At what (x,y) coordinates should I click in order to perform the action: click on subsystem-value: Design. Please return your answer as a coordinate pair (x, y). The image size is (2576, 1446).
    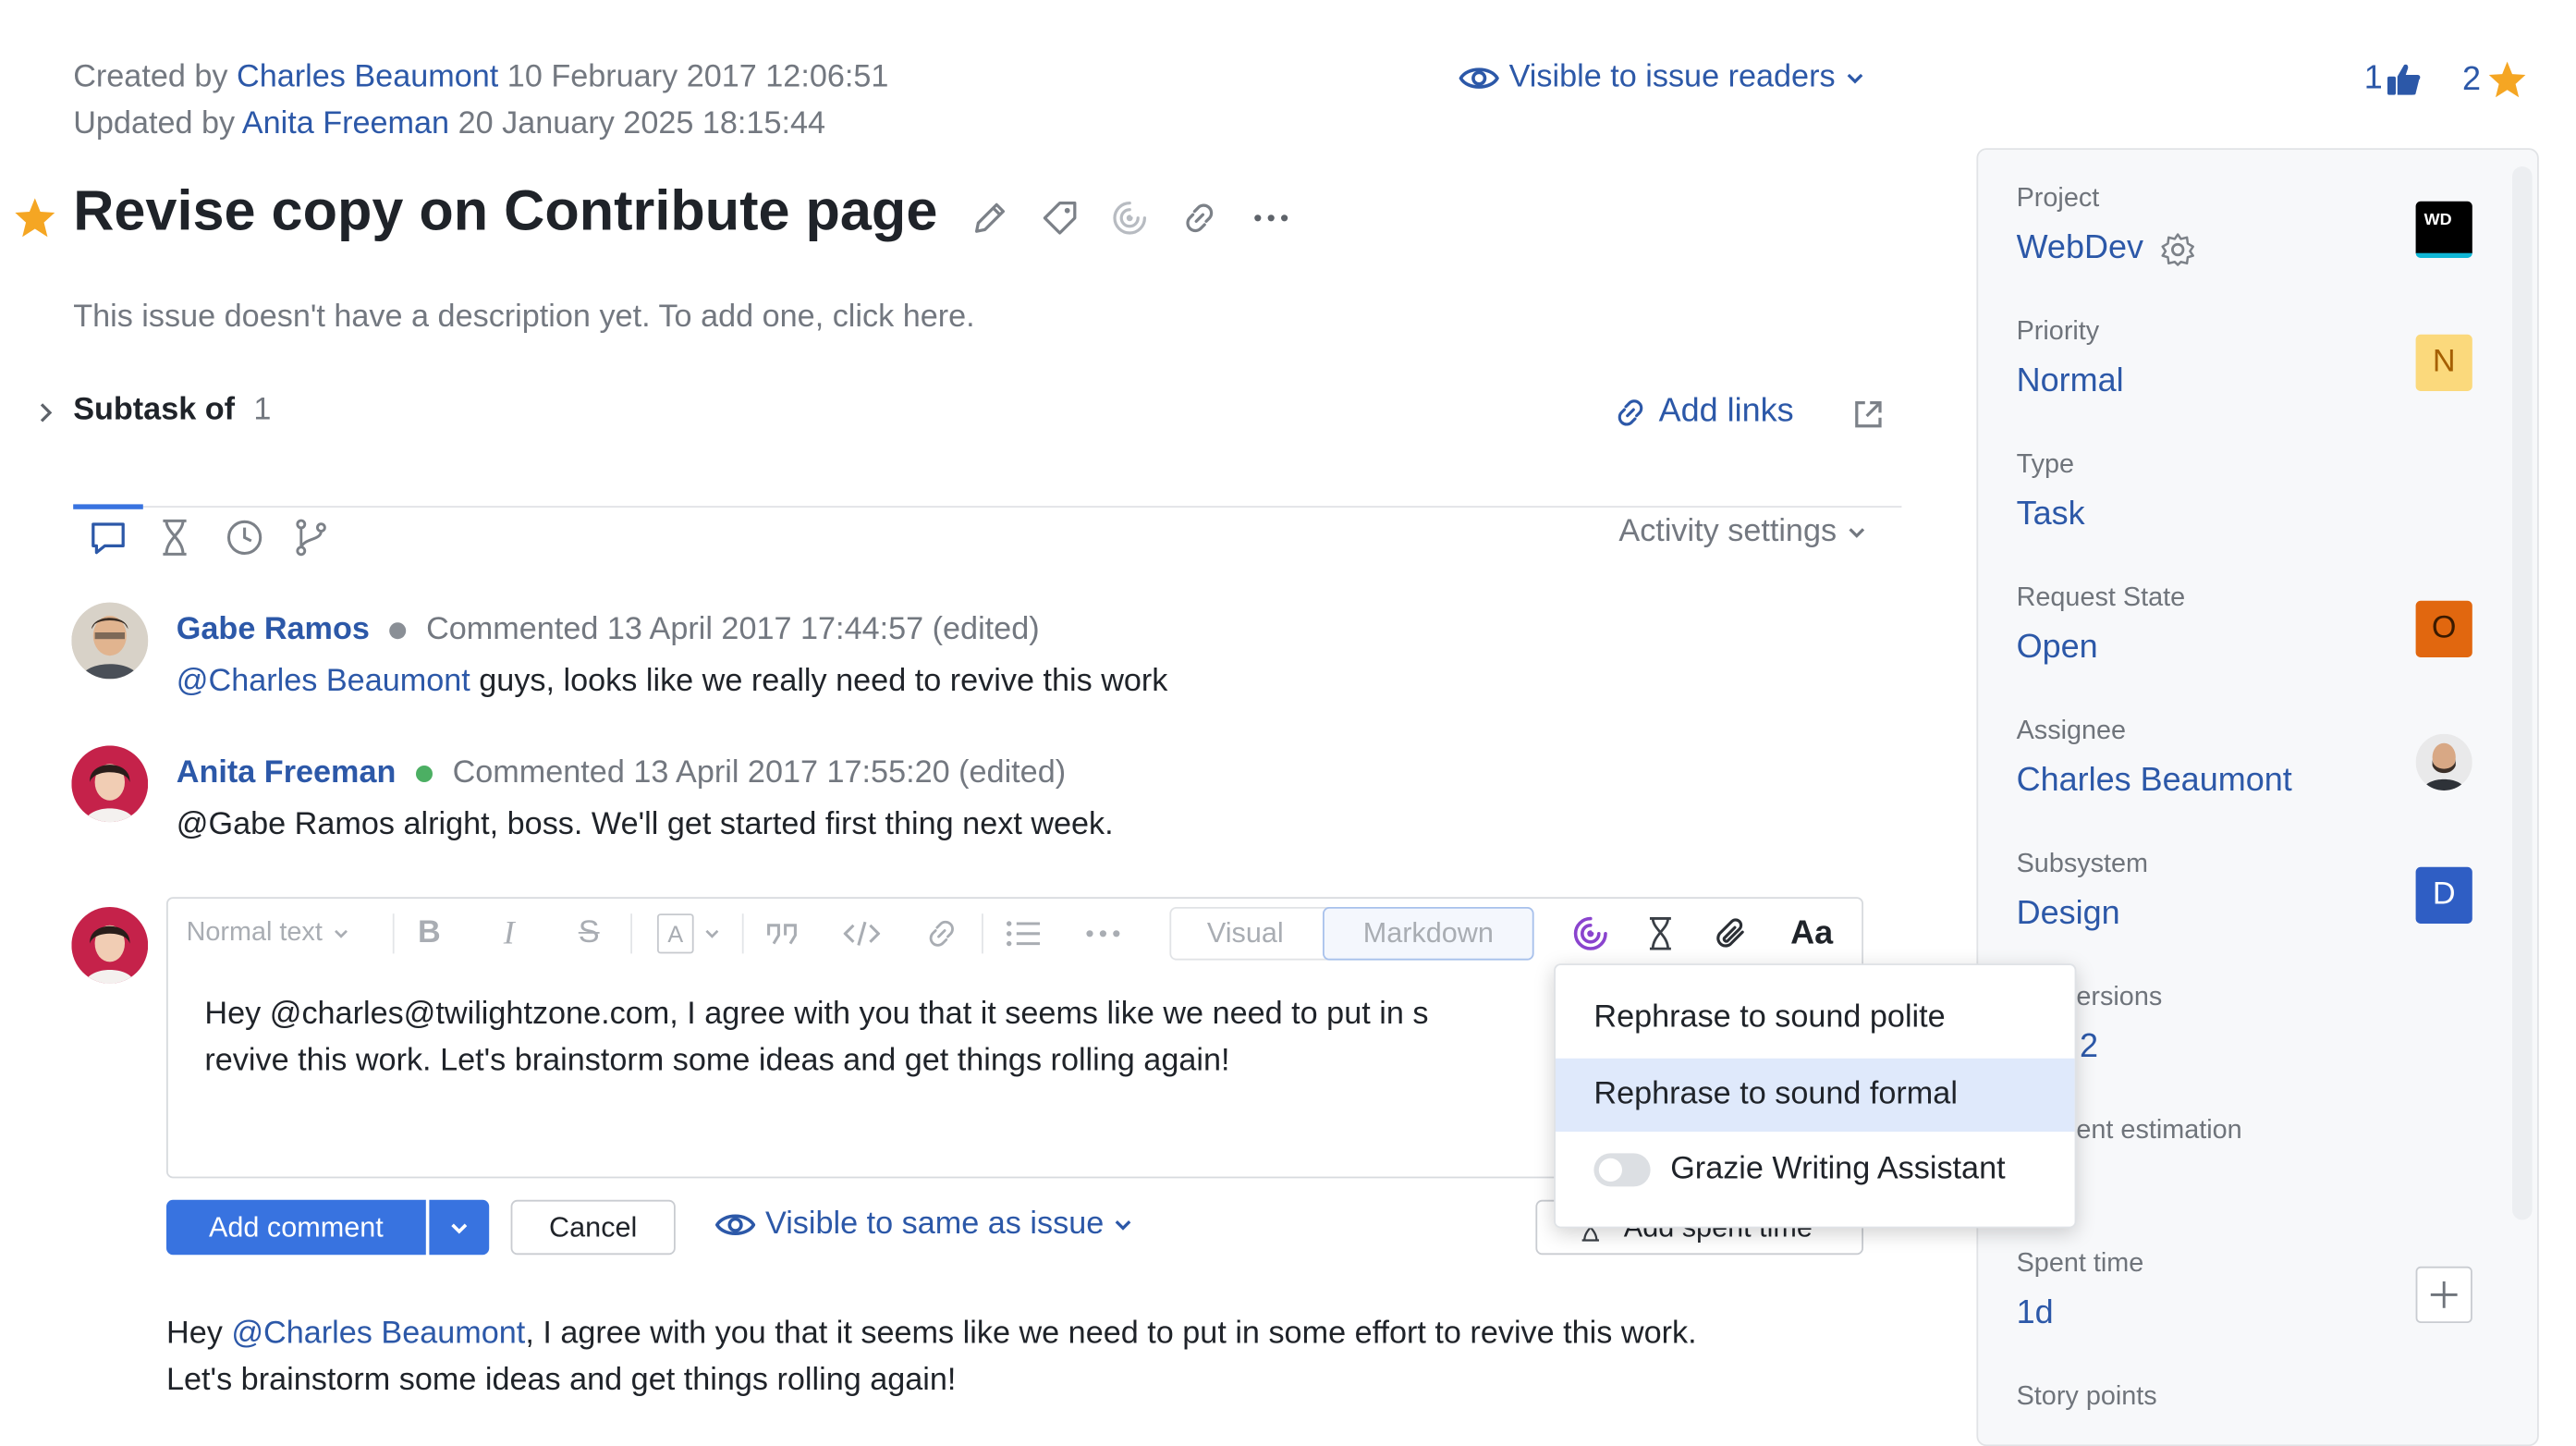
    Looking at the image, I should click on (2068, 914).